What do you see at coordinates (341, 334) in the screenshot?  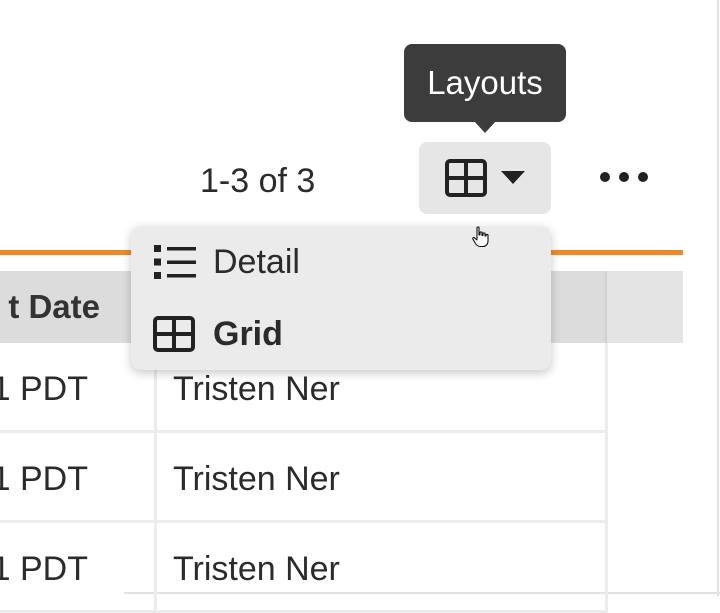 I see `menu-item-grid: Grid` at bounding box center [341, 334].